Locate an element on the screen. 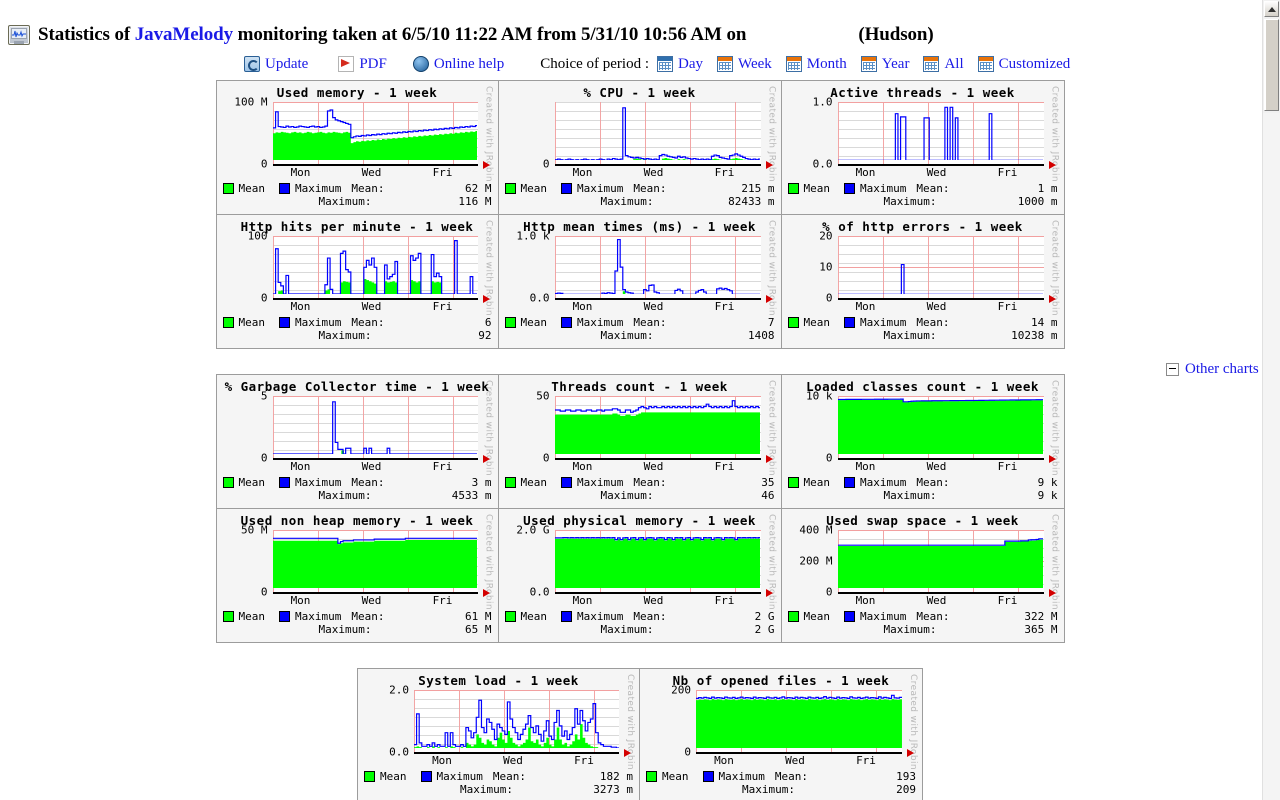 Image resolution: width=1280 pixels, height=800 pixels. pdf-button: PDF is located at coordinates (362, 64).